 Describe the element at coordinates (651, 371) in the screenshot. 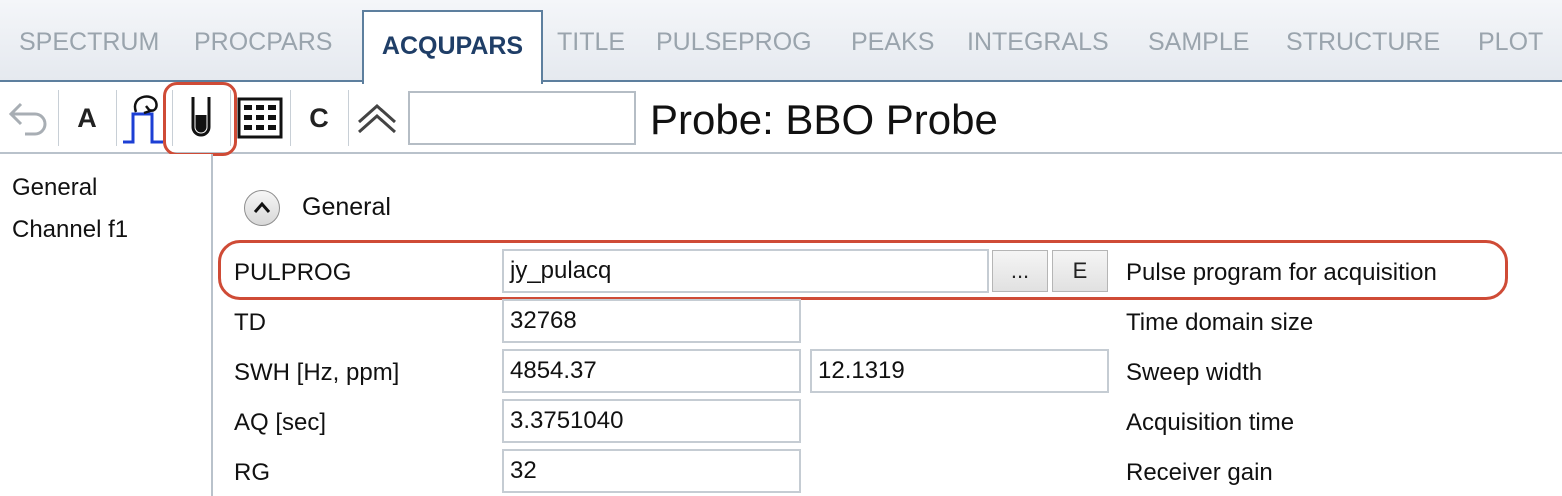

I see `swh-hz-input: 4854.37` at that location.